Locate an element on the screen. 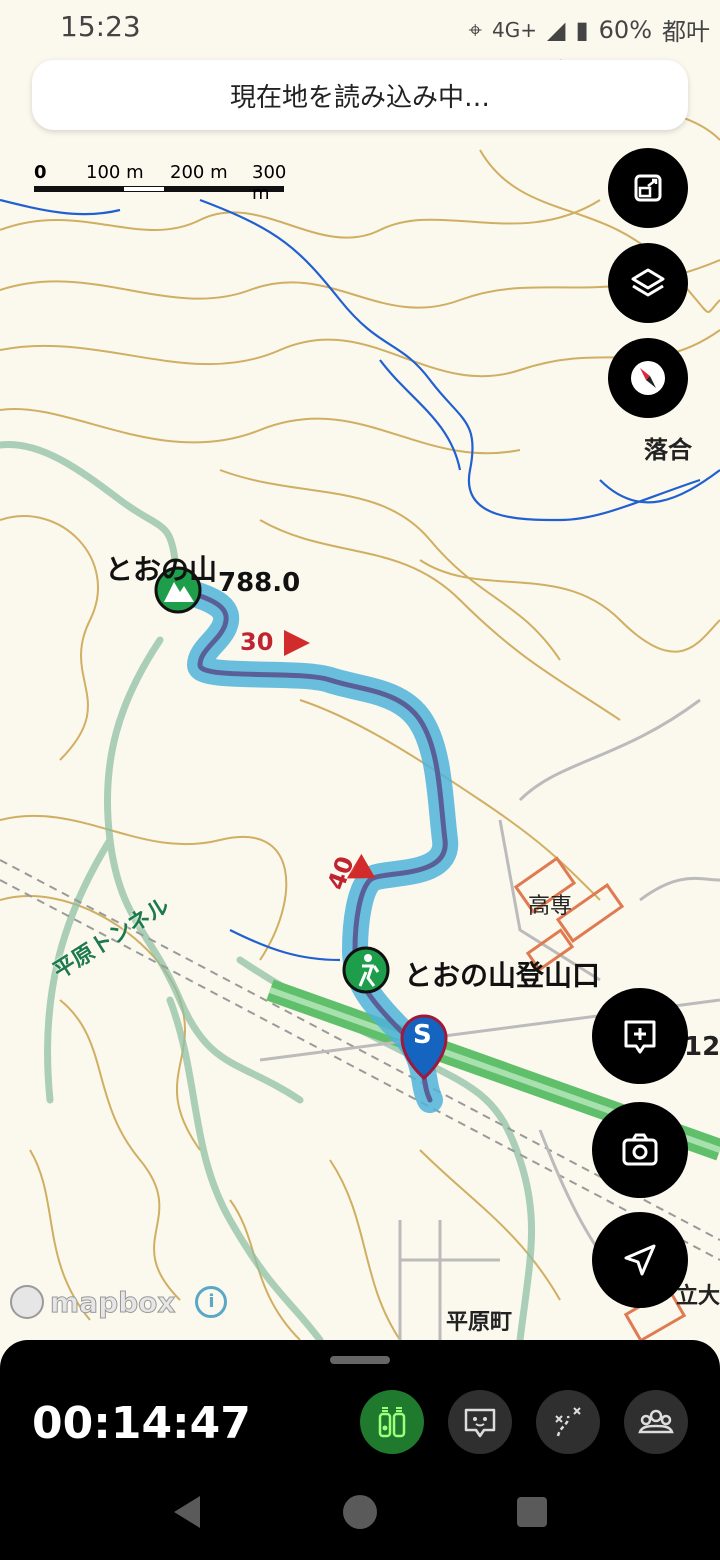 This screenshot has height=1560, width=720. scale-bar: 0 100 m 200 m 300 m is located at coordinates (164, 182).